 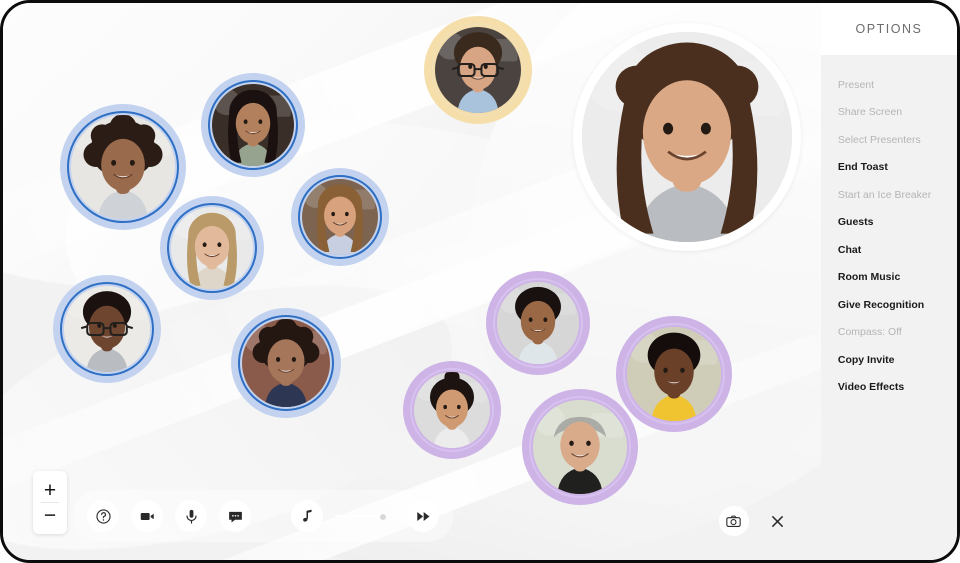 I want to click on help-icon, so click(x=103, y=516).